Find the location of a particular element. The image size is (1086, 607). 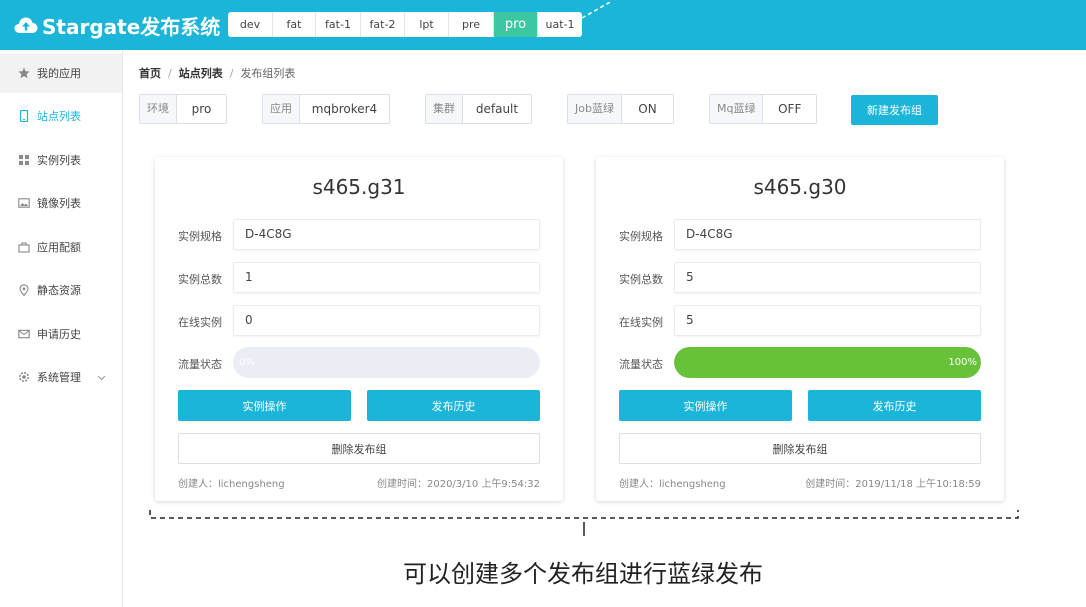

app-filter-label: 应用 is located at coordinates (281, 109).